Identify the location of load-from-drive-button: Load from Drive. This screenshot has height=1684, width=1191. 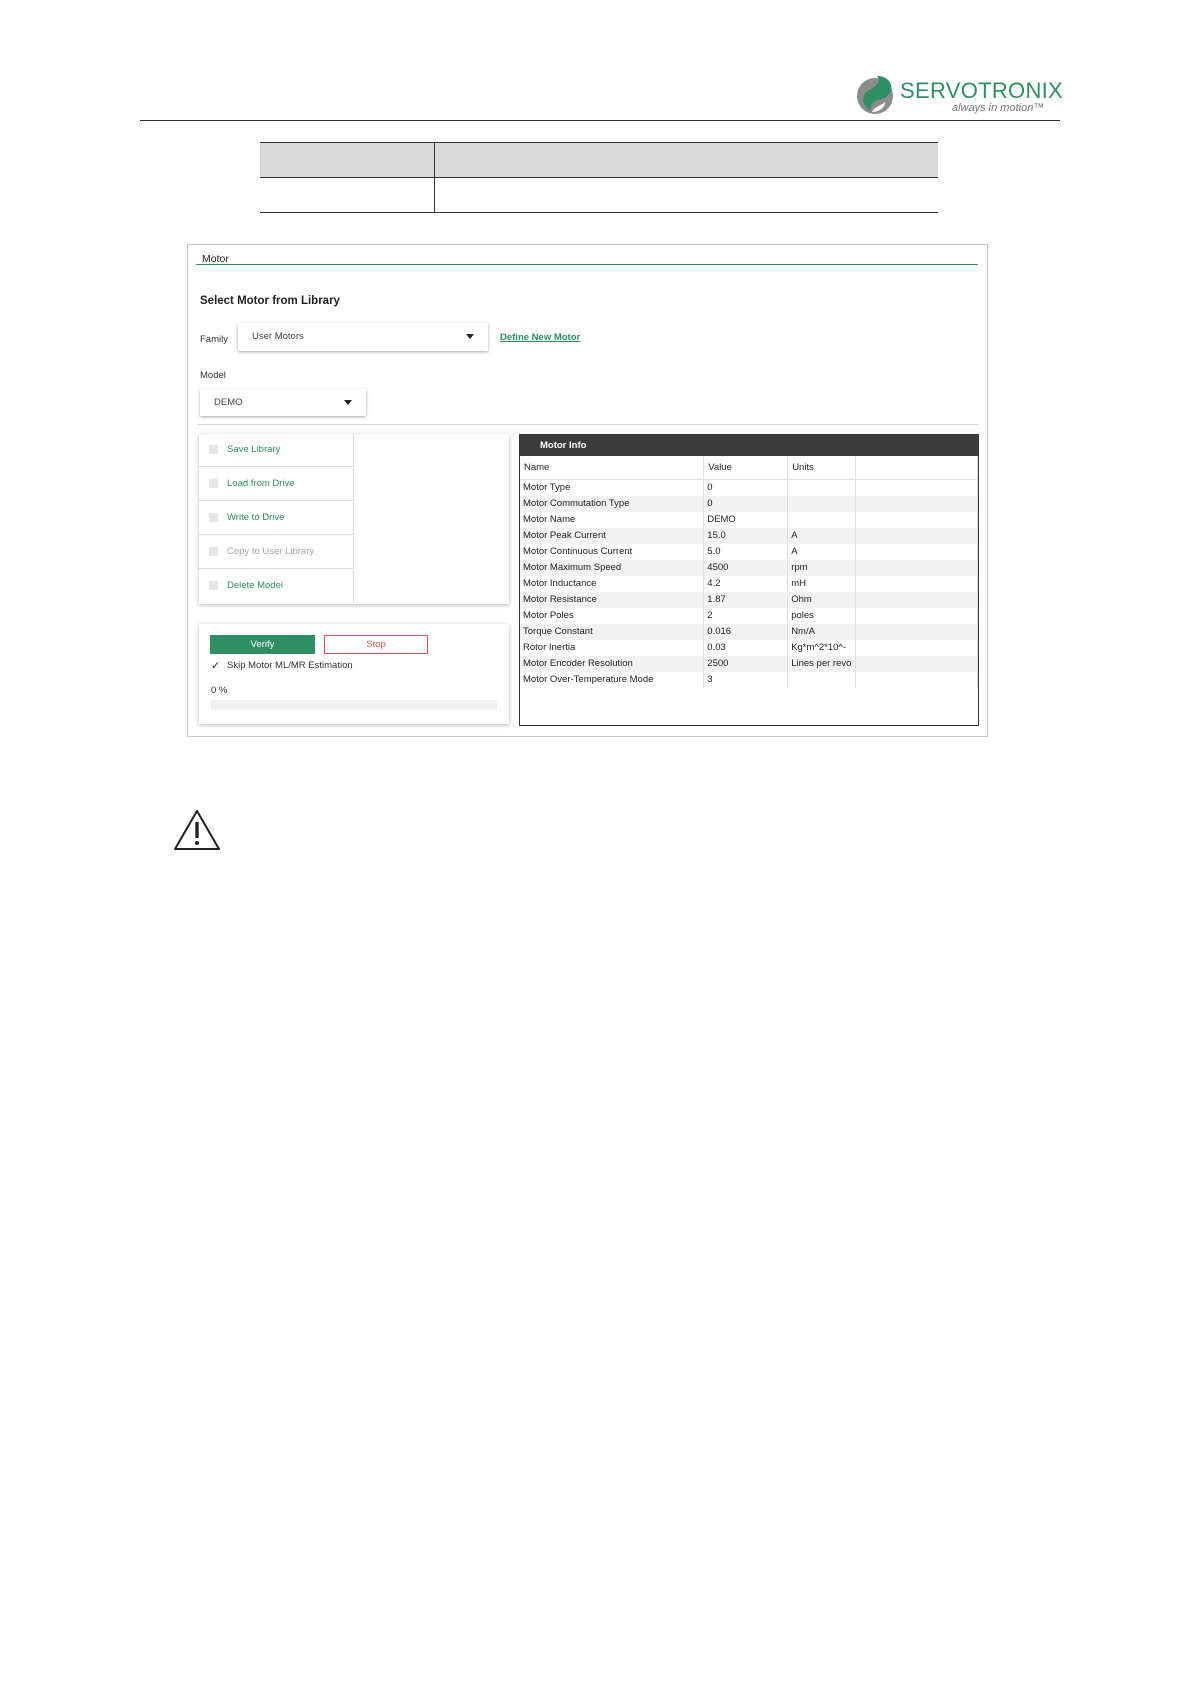
(276, 484).